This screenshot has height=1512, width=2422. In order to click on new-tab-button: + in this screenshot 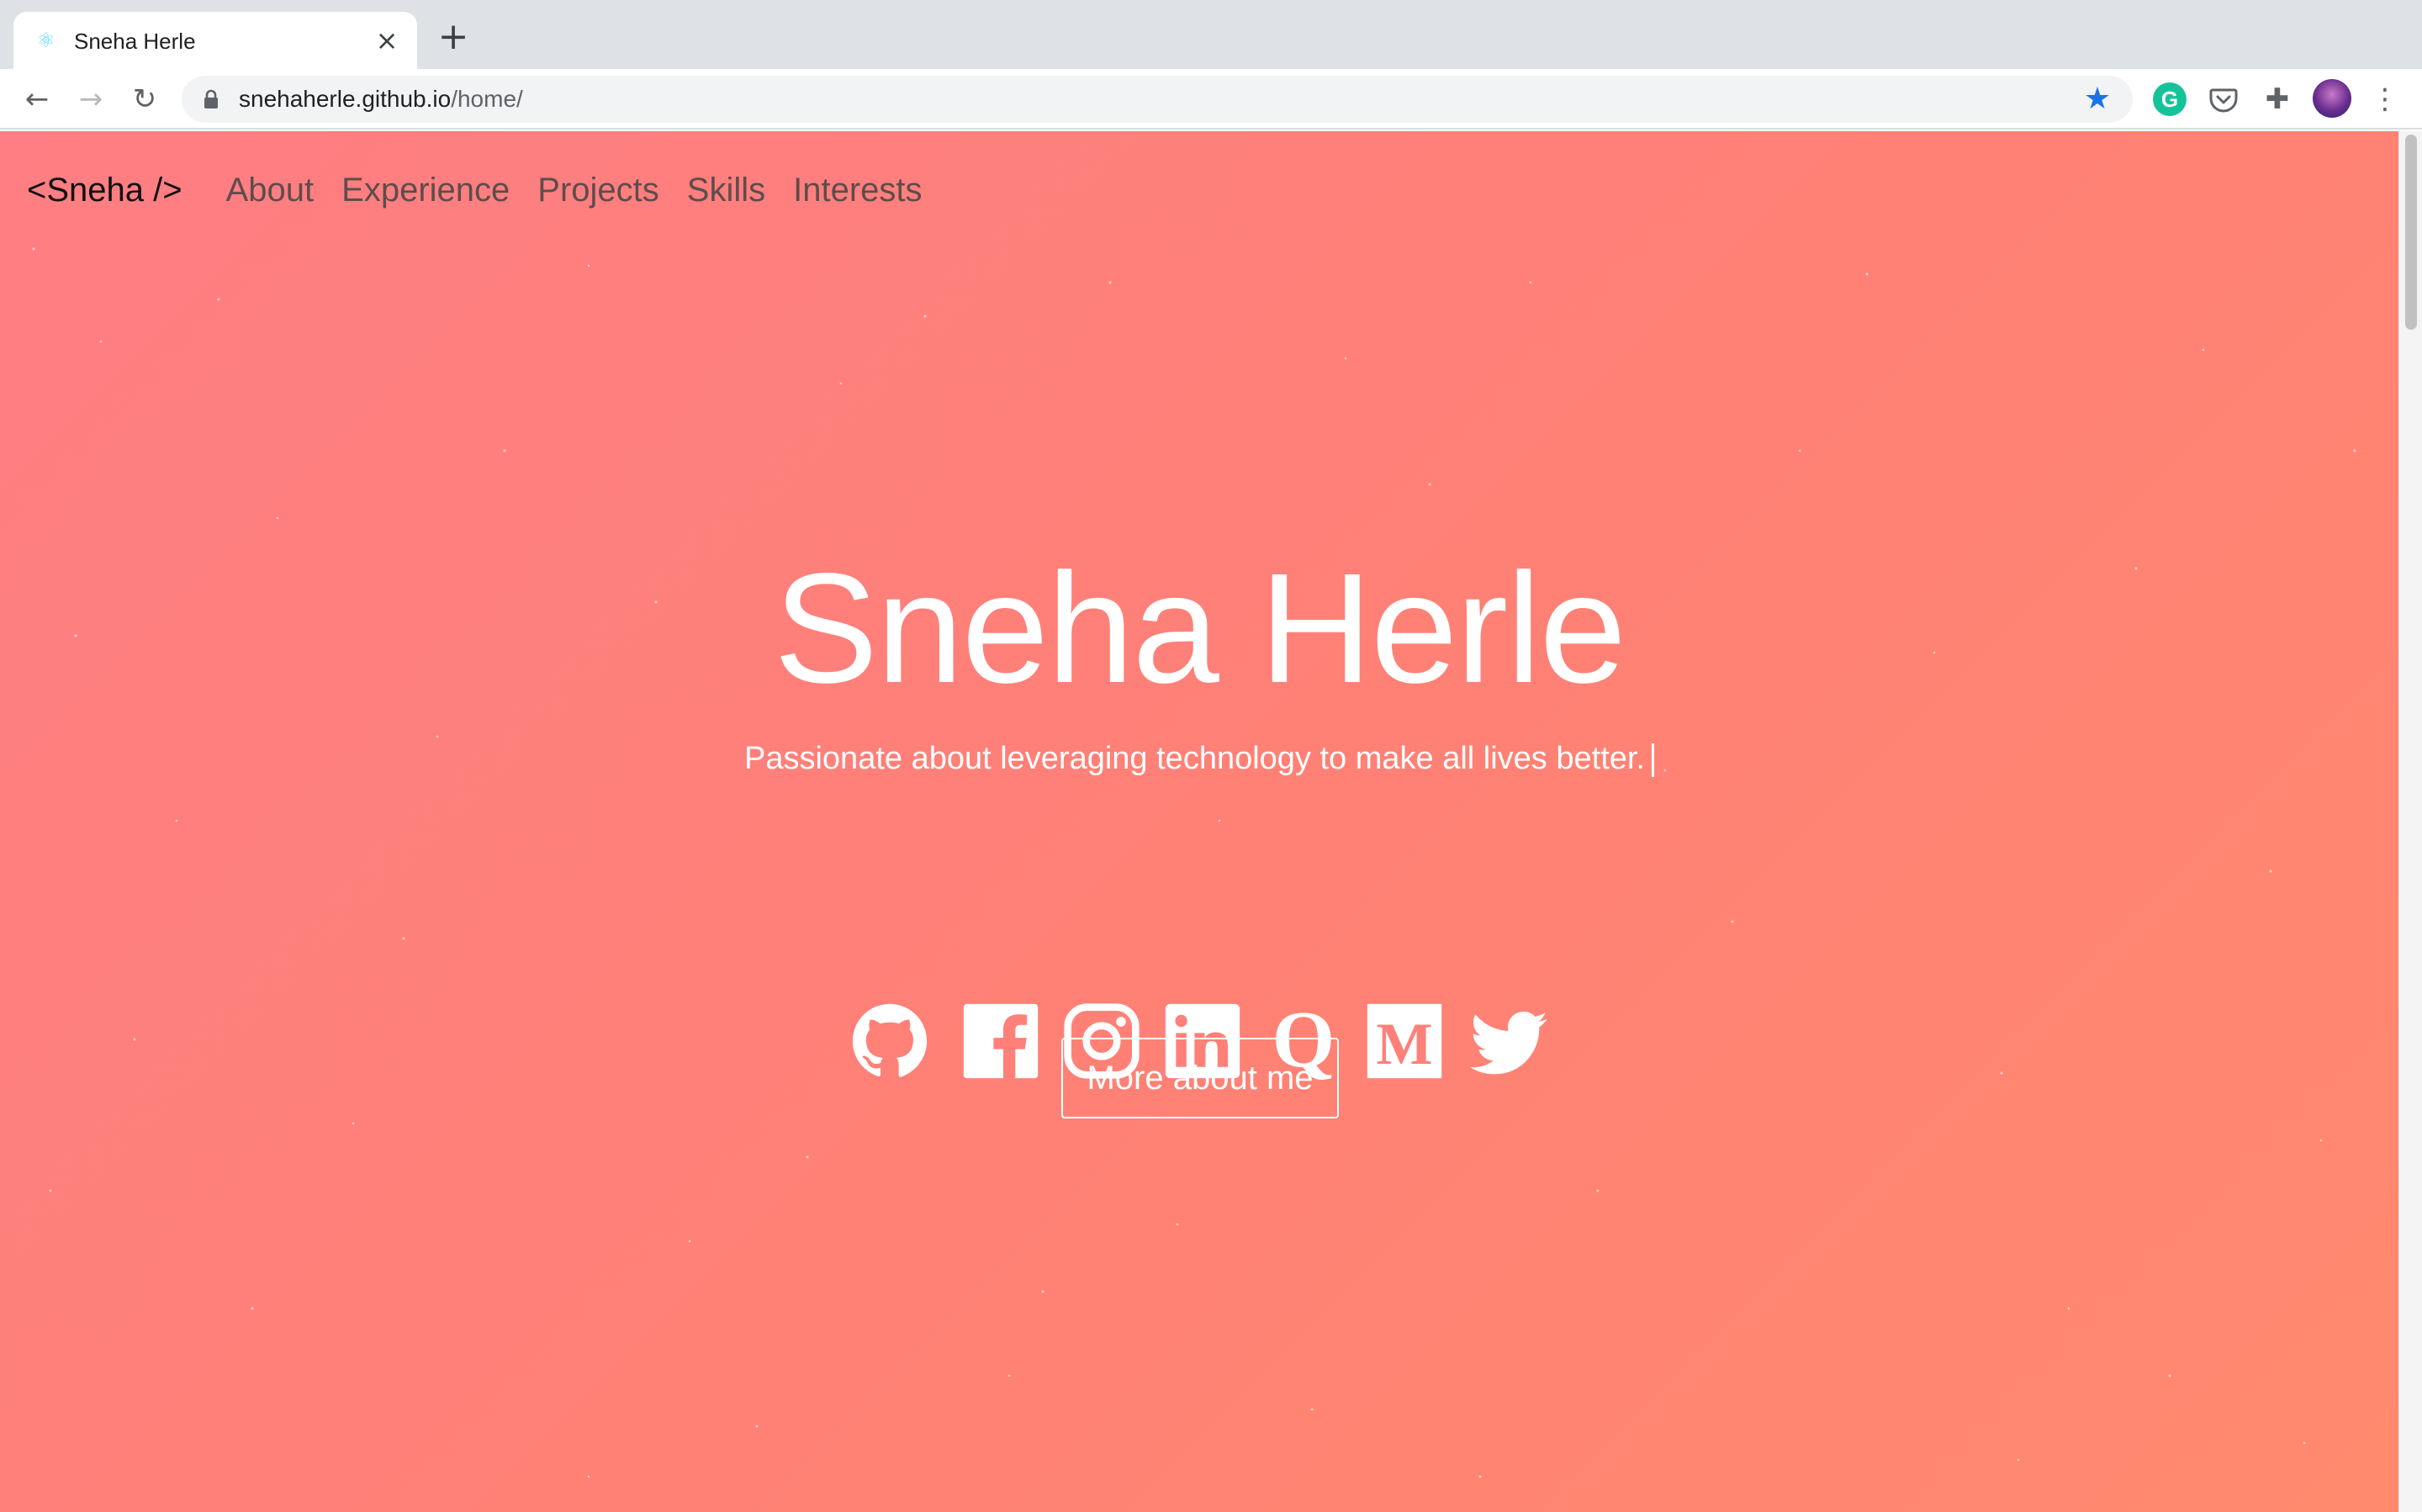, I will do `click(453, 37)`.